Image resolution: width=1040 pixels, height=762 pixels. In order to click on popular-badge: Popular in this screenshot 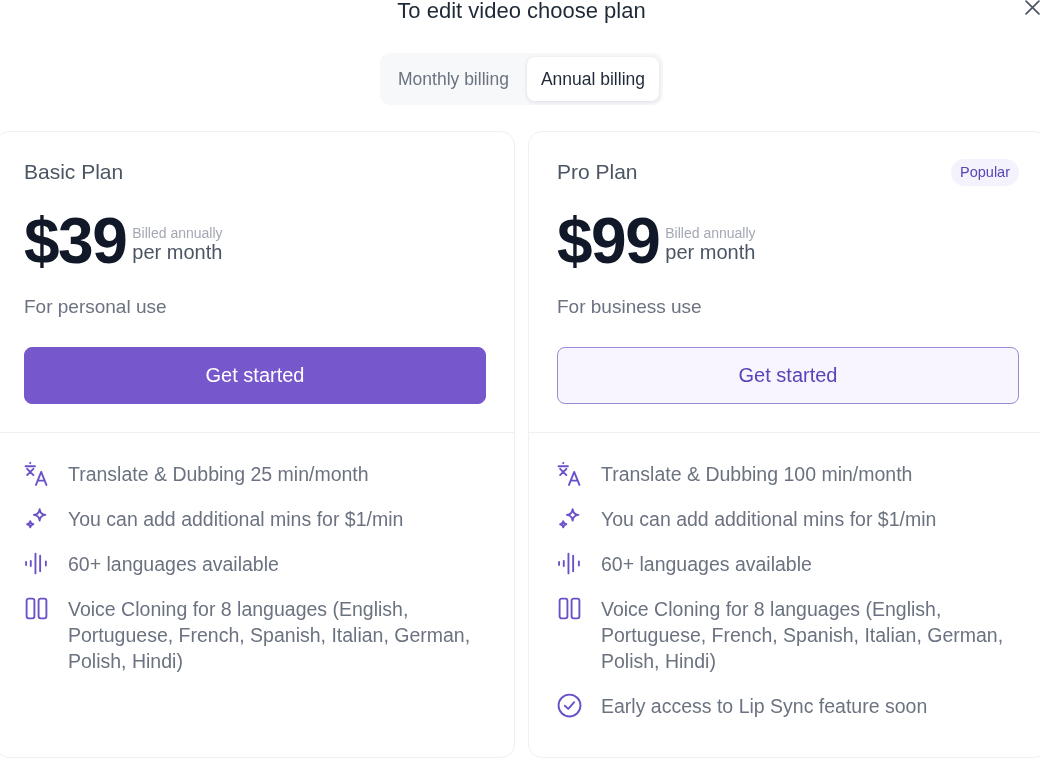, I will do `click(985, 172)`.